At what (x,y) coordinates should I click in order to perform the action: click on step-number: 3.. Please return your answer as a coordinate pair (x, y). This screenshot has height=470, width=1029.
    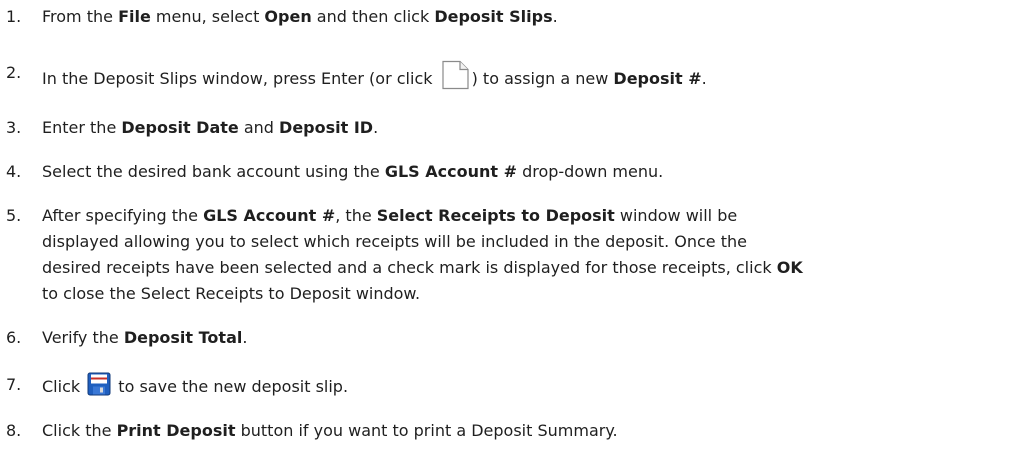
    Looking at the image, I should click on (14, 127).